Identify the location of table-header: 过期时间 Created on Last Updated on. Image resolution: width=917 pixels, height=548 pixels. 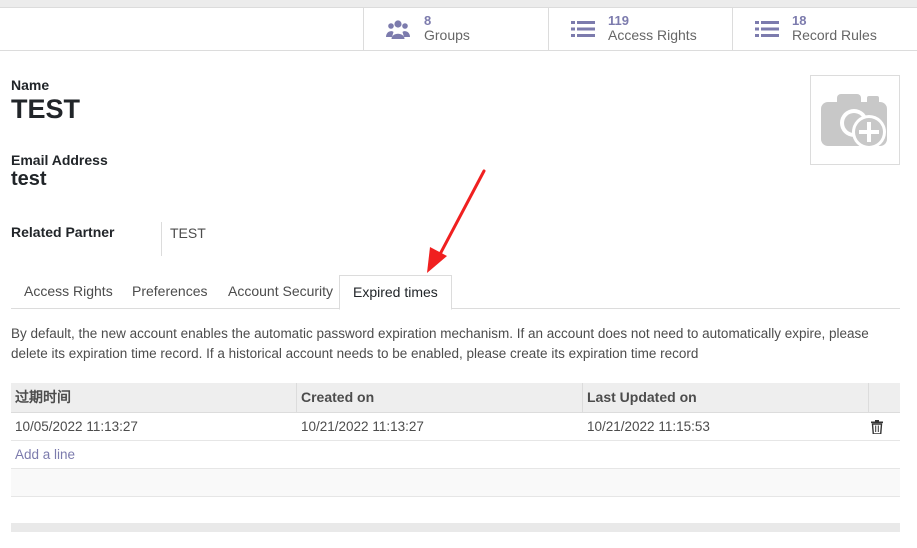
(455, 398).